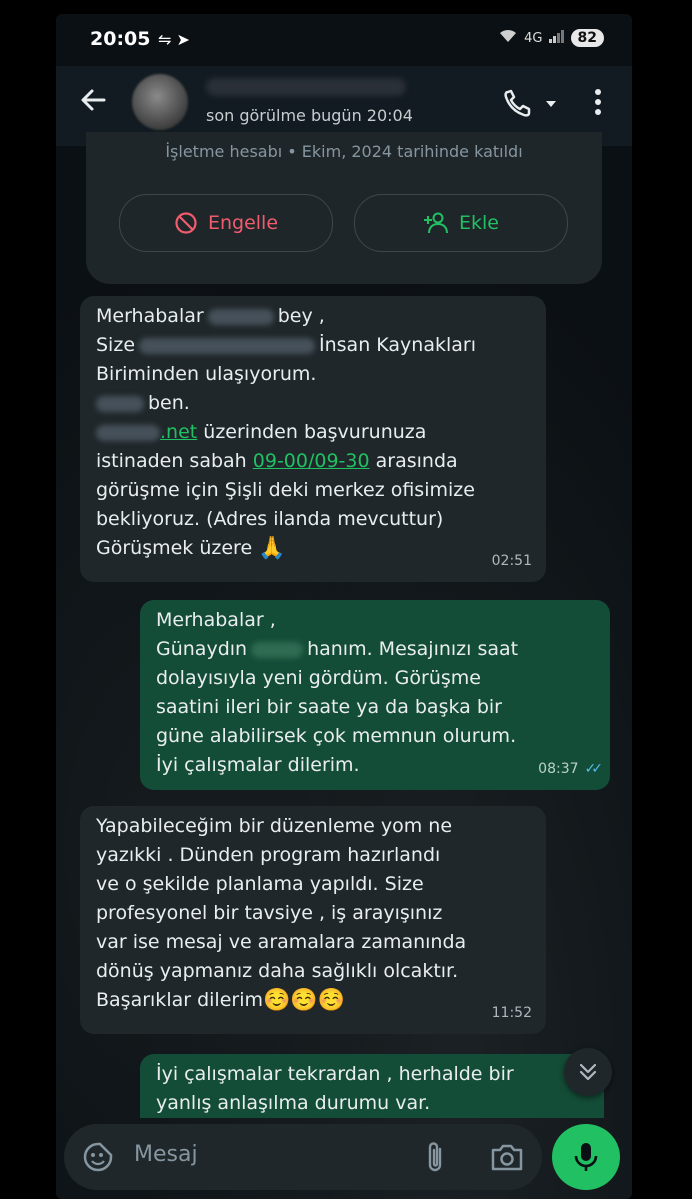 This screenshot has width=692, height=1199. Describe the element at coordinates (329, 707) in the screenshot. I see `message-line: saatini ileri bir saate ya da başka bir` at that location.